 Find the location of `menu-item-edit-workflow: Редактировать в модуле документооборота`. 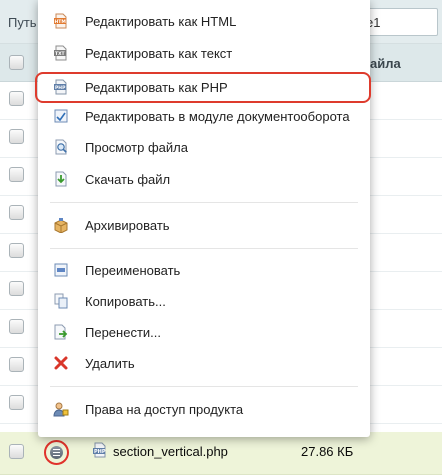

menu-item-edit-workflow: Редактировать в модуле документооборота is located at coordinates (204, 116).